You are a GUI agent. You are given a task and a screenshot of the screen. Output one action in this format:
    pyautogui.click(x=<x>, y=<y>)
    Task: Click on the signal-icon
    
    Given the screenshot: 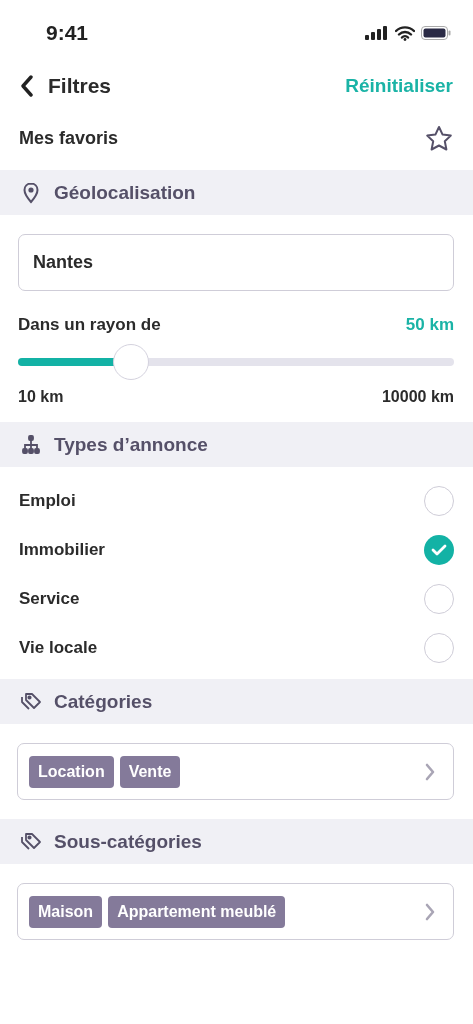 What is the action you would take?
    pyautogui.click(x=377, y=33)
    